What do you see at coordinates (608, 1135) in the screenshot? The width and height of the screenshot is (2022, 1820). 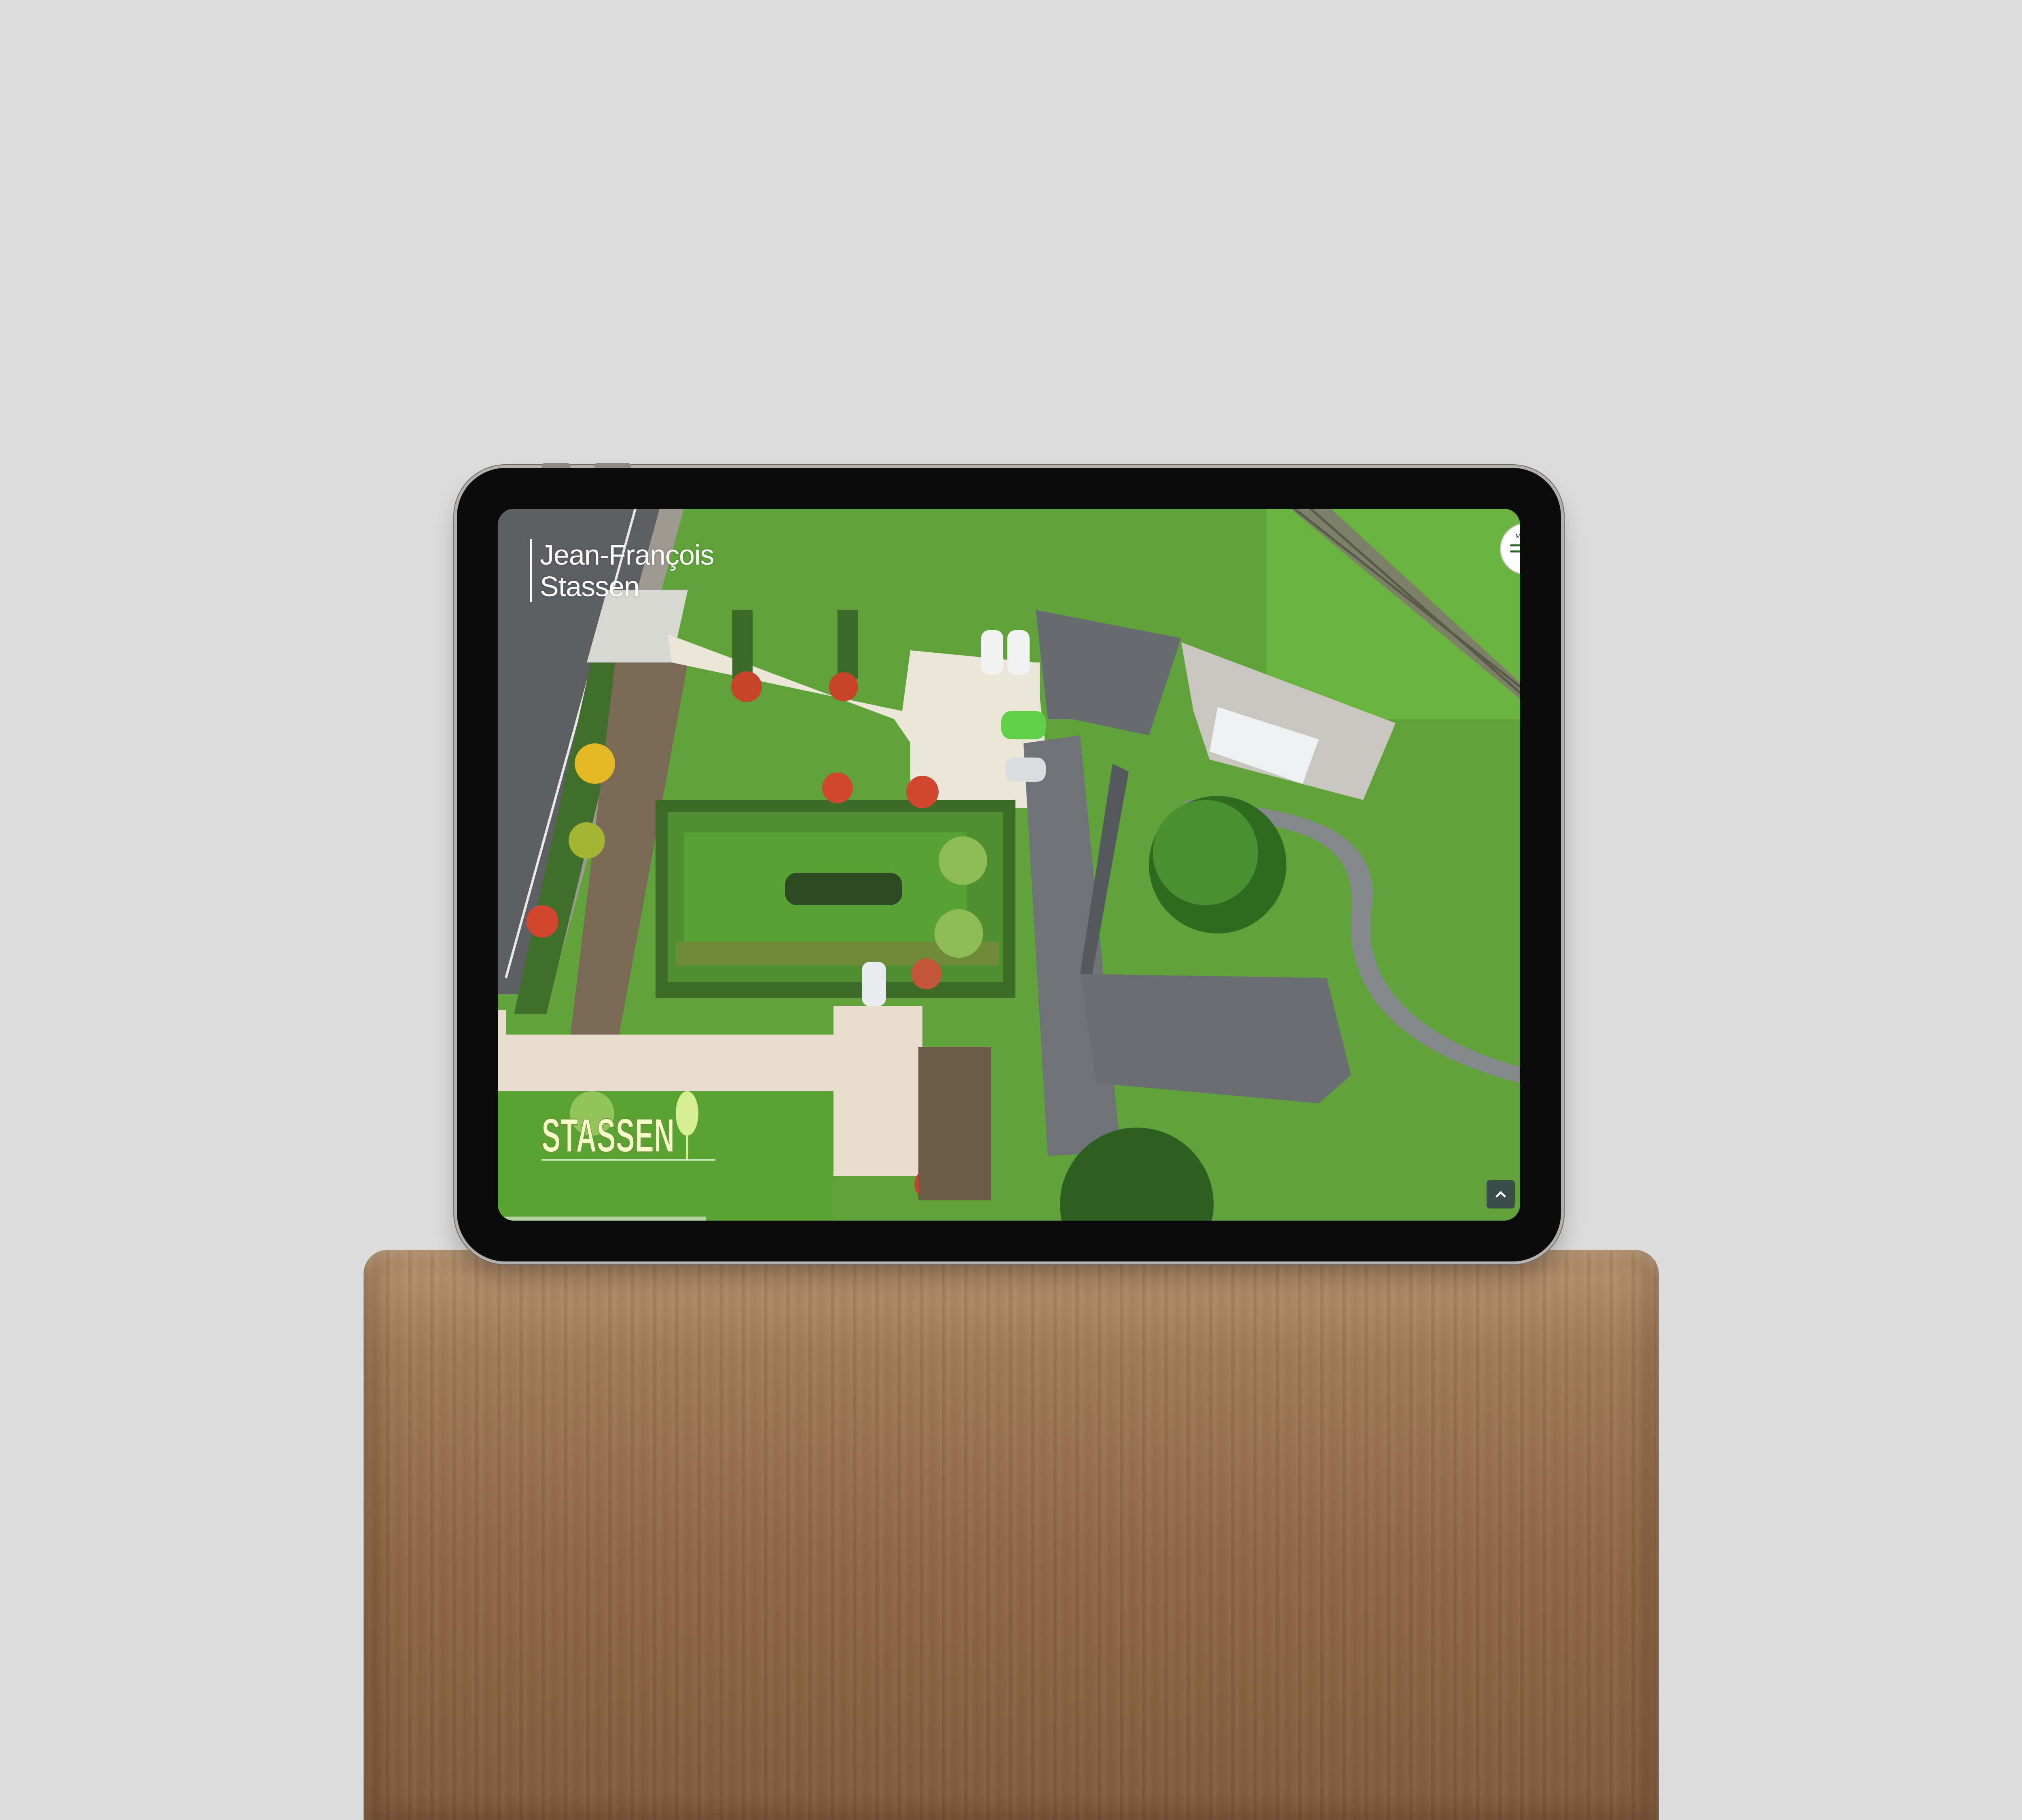 I see `svg-text: STASSEN` at bounding box center [608, 1135].